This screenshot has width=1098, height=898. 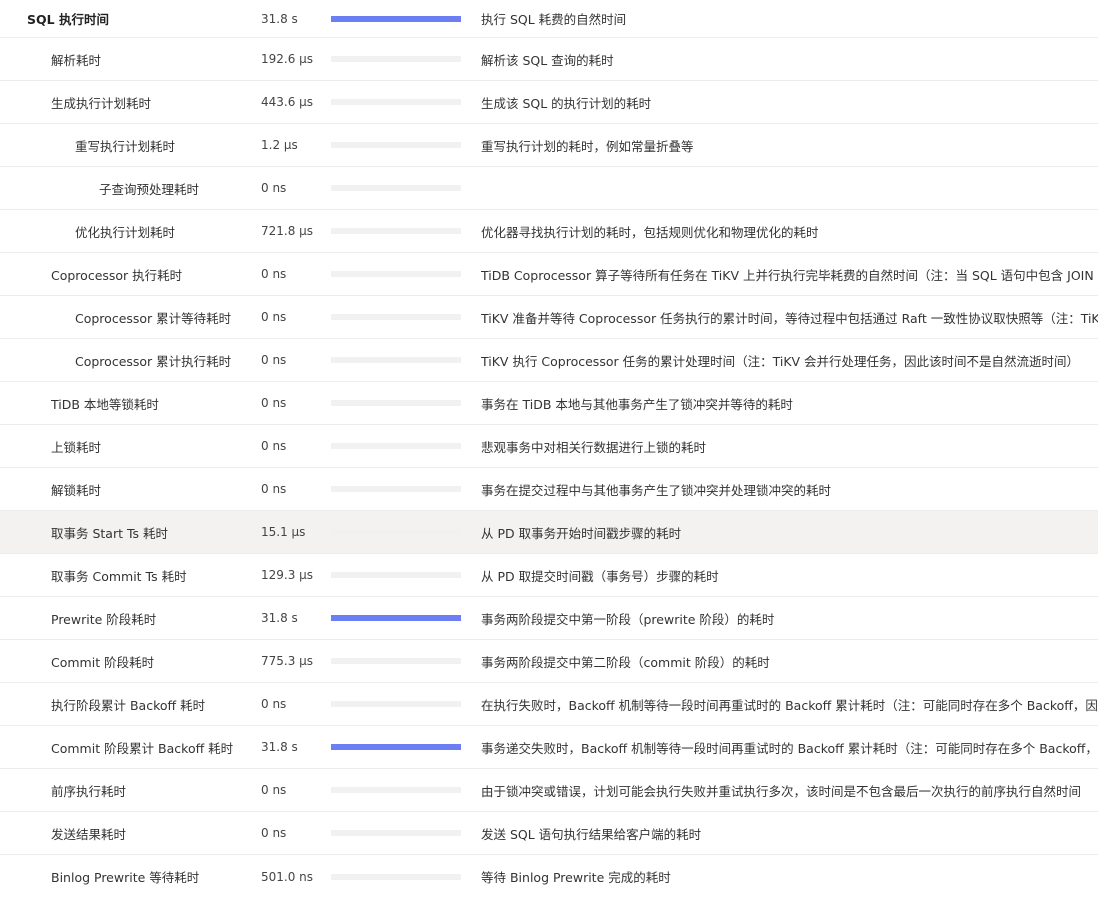 I want to click on row-duration: 31.8 s, so click(x=279, y=747).